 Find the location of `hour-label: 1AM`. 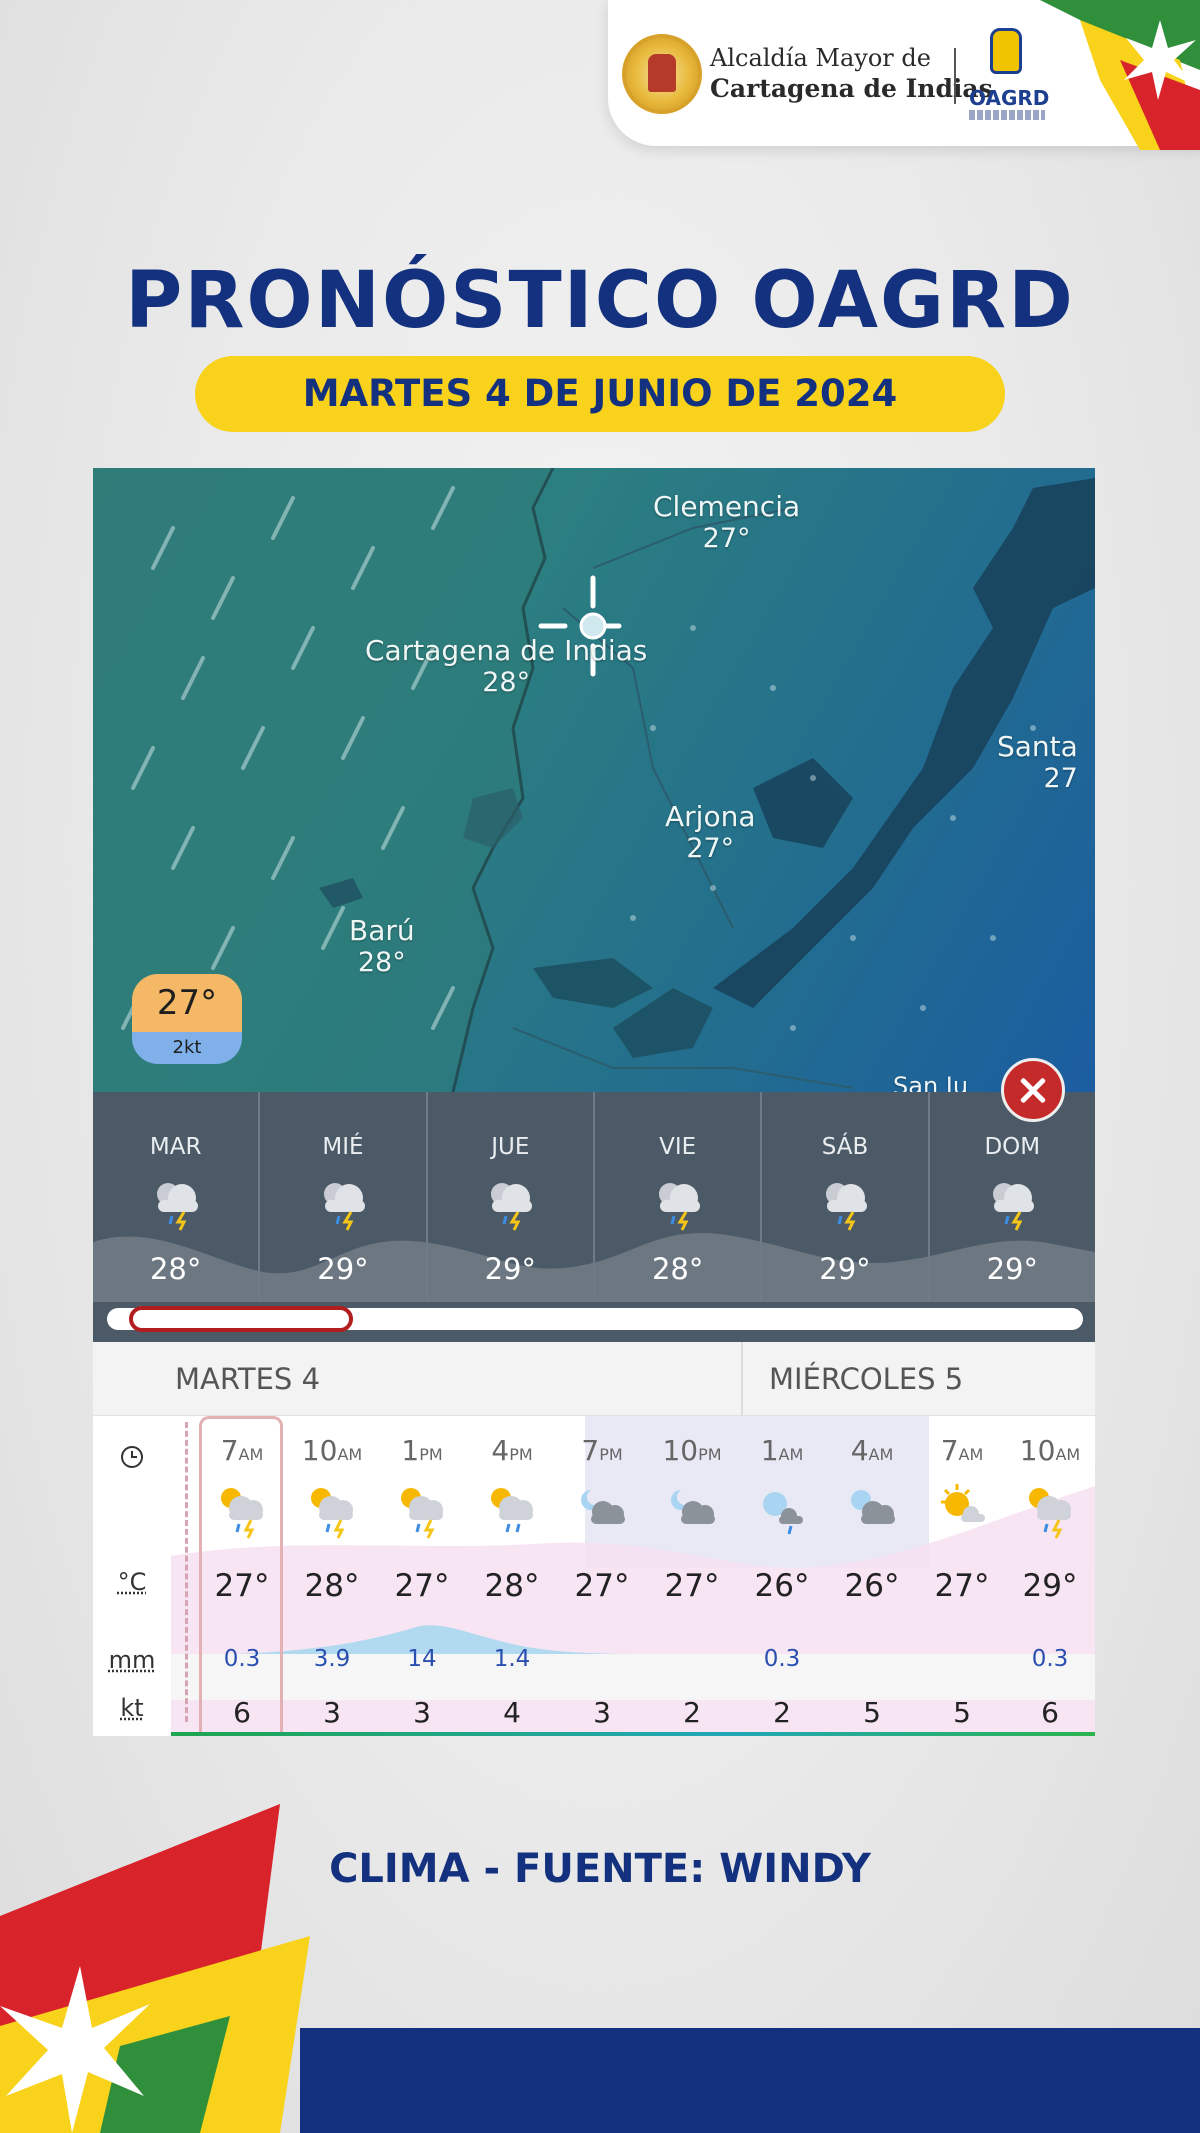

hour-label: 1AM is located at coordinates (782, 1450).